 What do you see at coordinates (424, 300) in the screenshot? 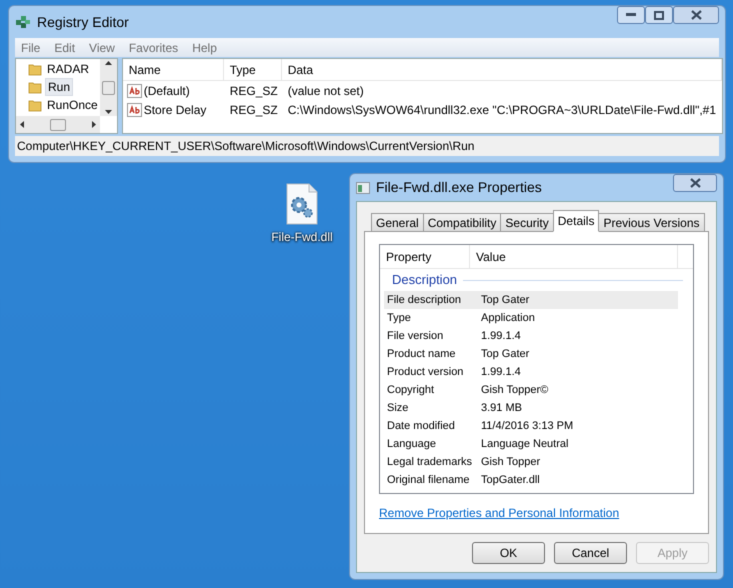
I see `table-cell-text: File description` at bounding box center [424, 300].